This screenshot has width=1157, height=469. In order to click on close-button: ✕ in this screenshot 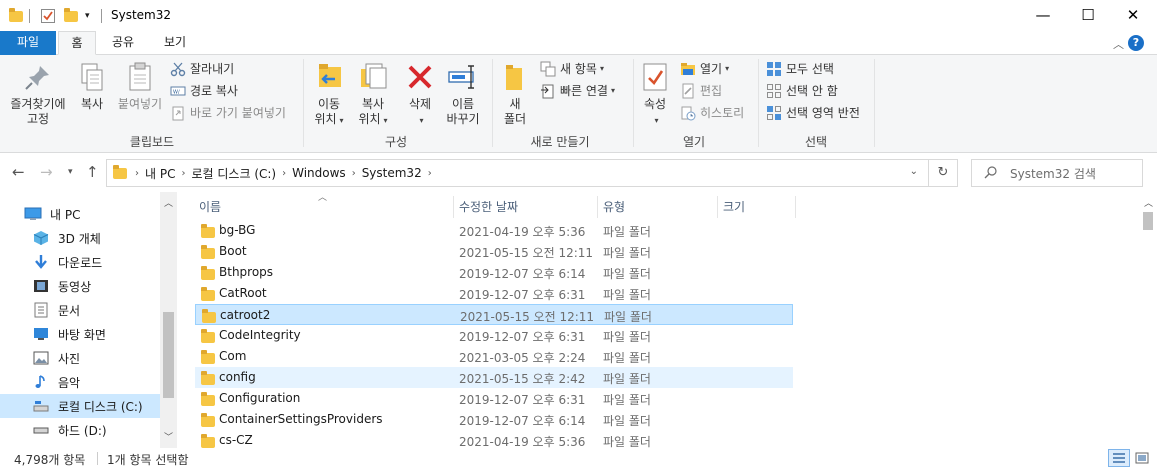, I will do `click(1133, 15)`.